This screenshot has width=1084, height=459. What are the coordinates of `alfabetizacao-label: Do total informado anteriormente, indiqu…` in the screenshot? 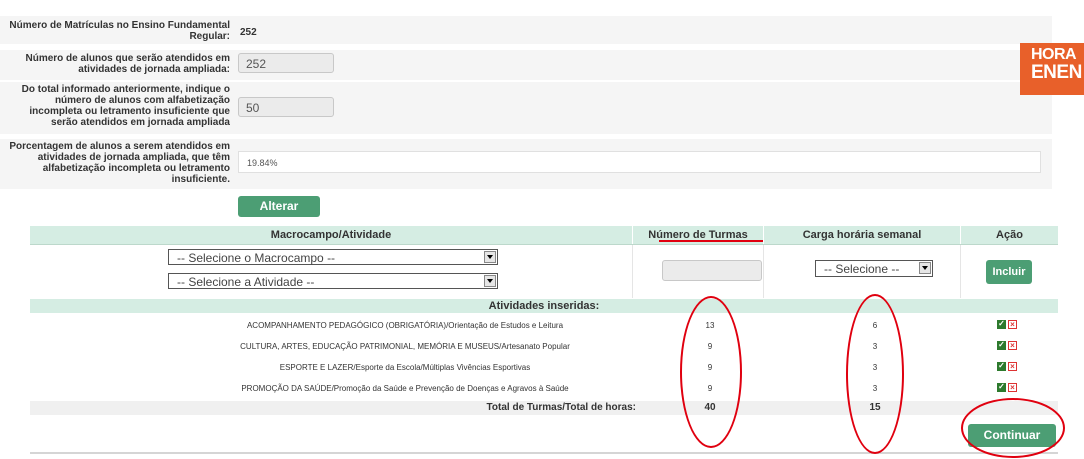 It's located at (125, 106).